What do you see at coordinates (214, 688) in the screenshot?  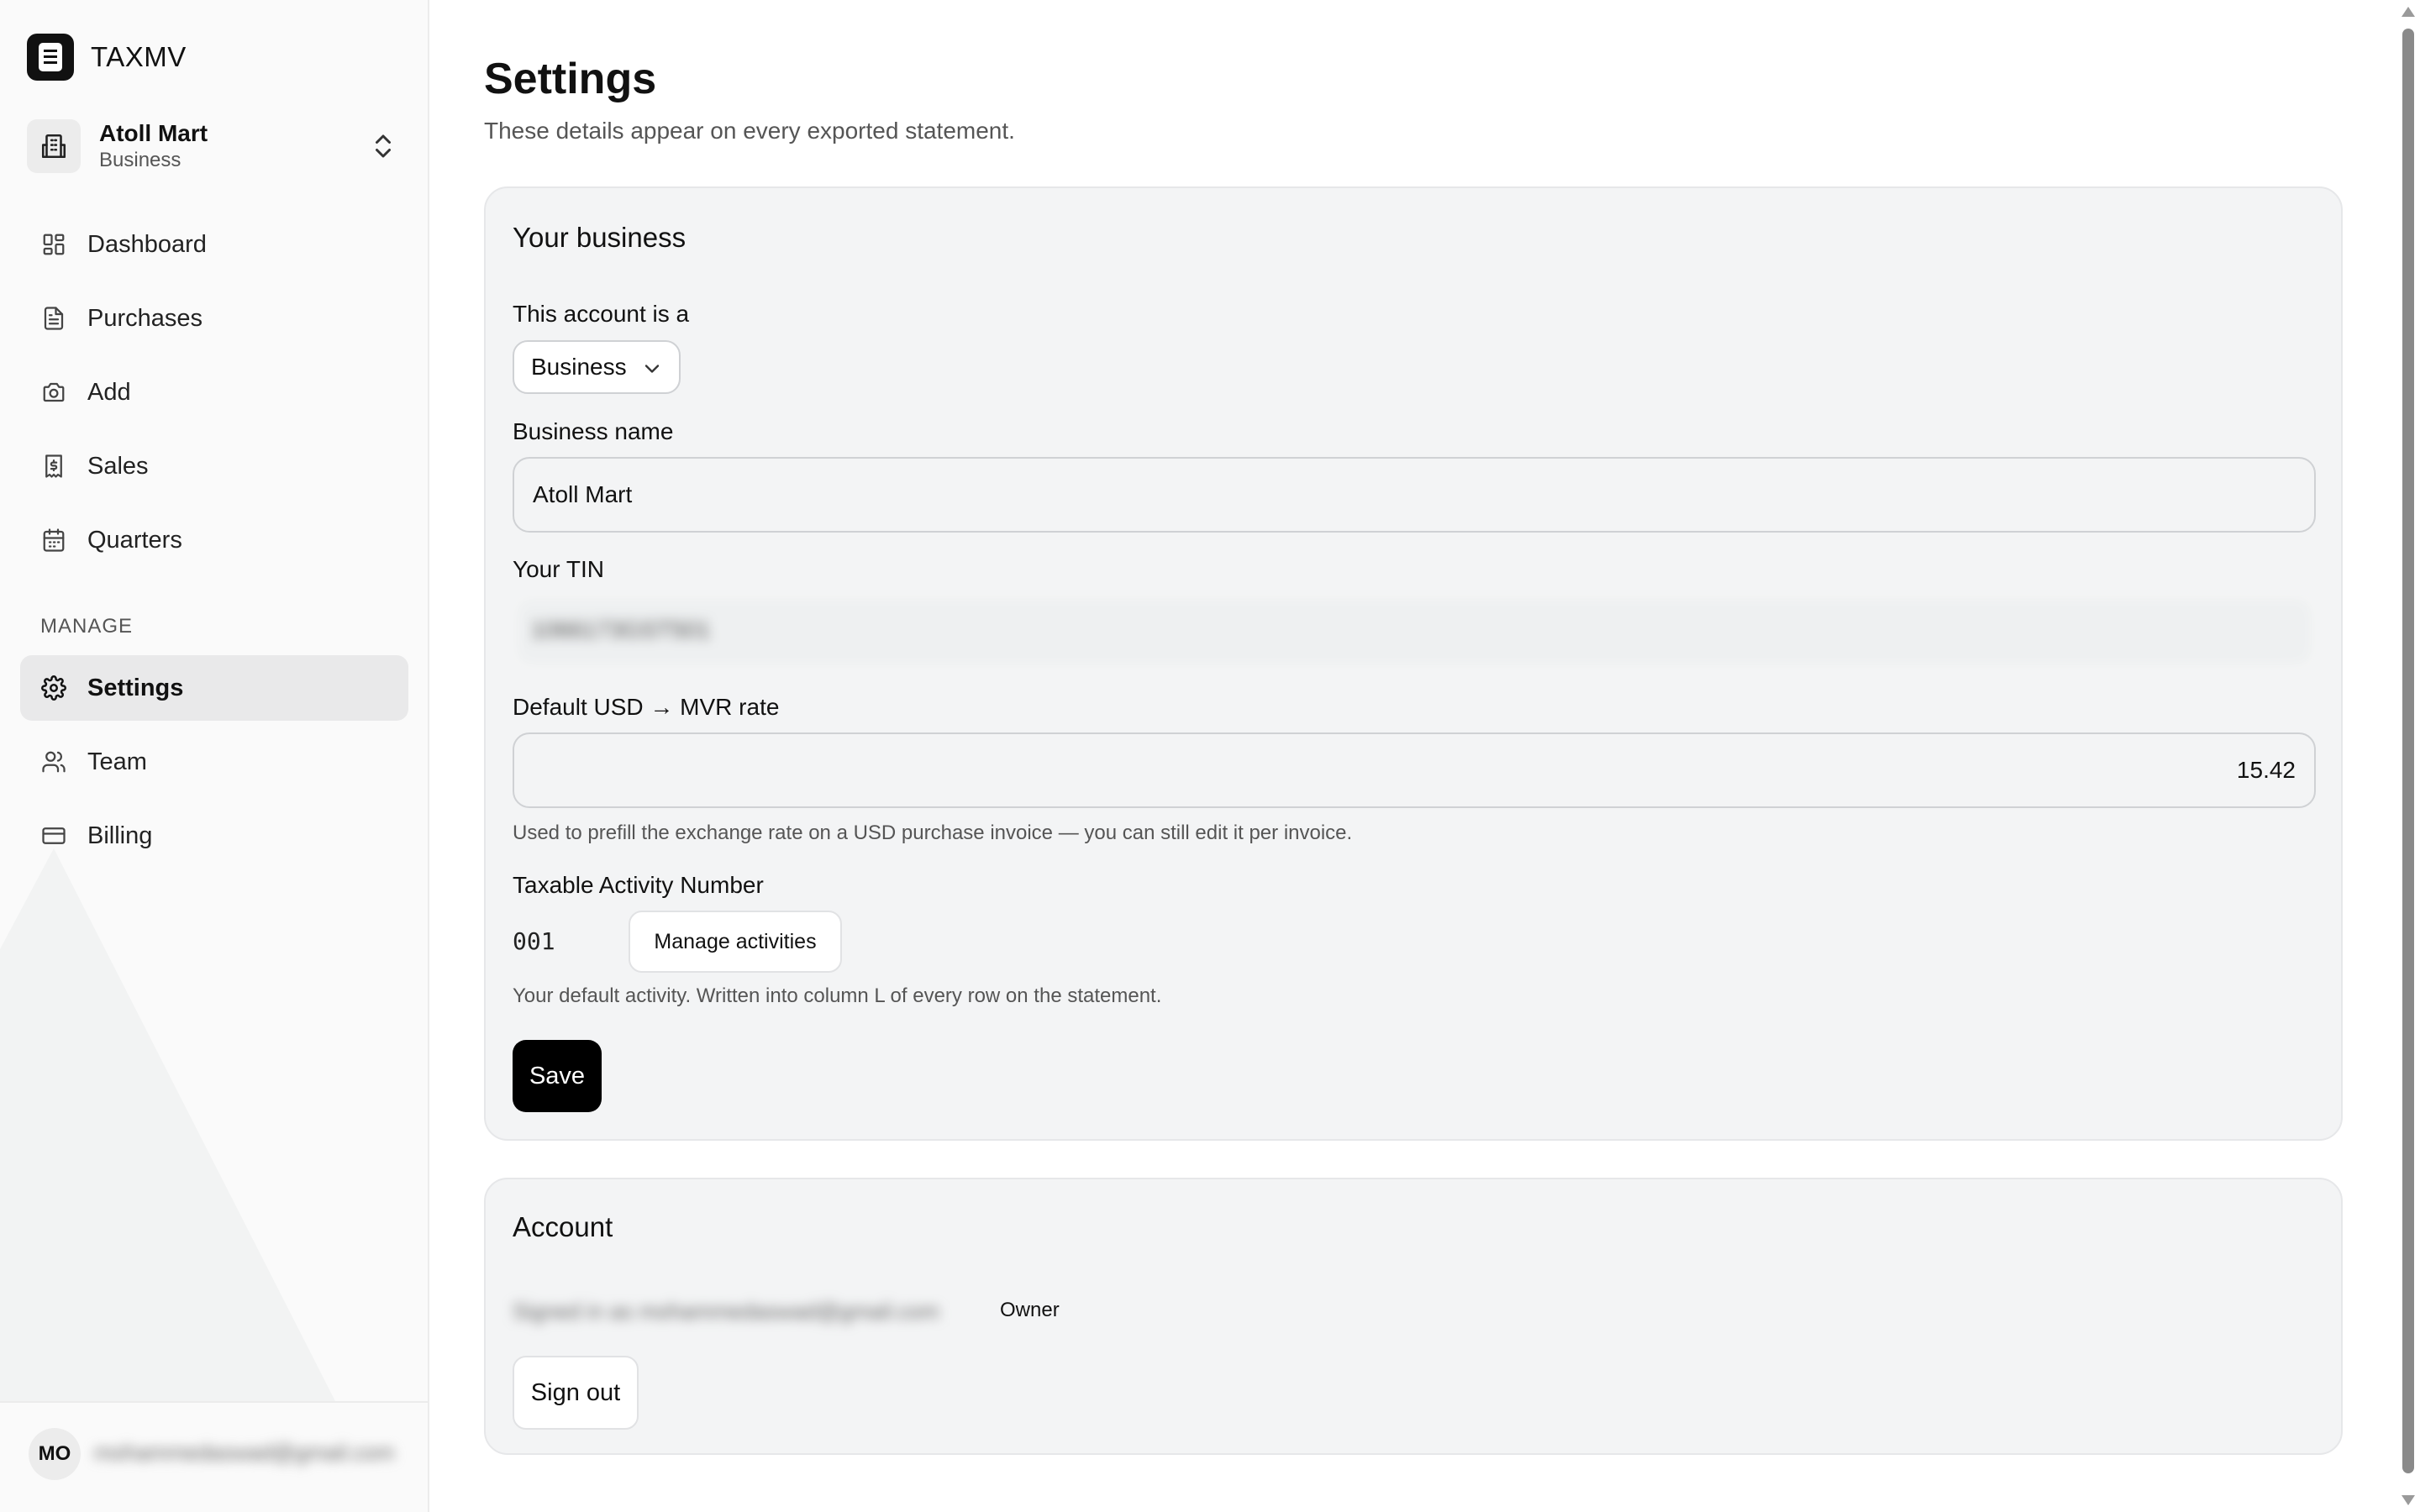 I see `nav-item-settings: Settings` at bounding box center [214, 688].